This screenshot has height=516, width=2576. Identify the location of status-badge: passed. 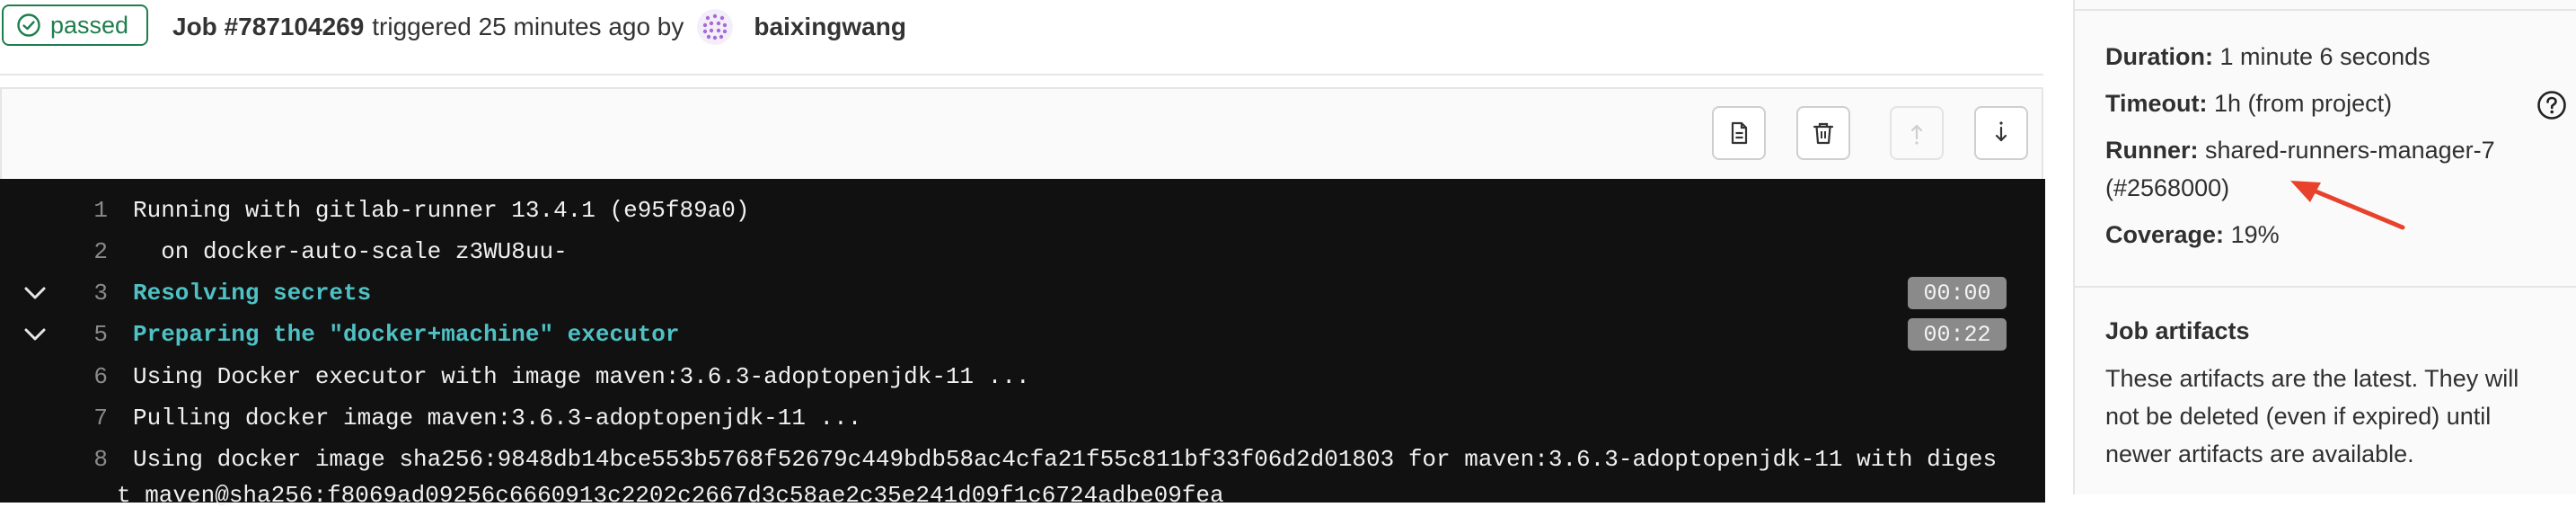
(75, 25).